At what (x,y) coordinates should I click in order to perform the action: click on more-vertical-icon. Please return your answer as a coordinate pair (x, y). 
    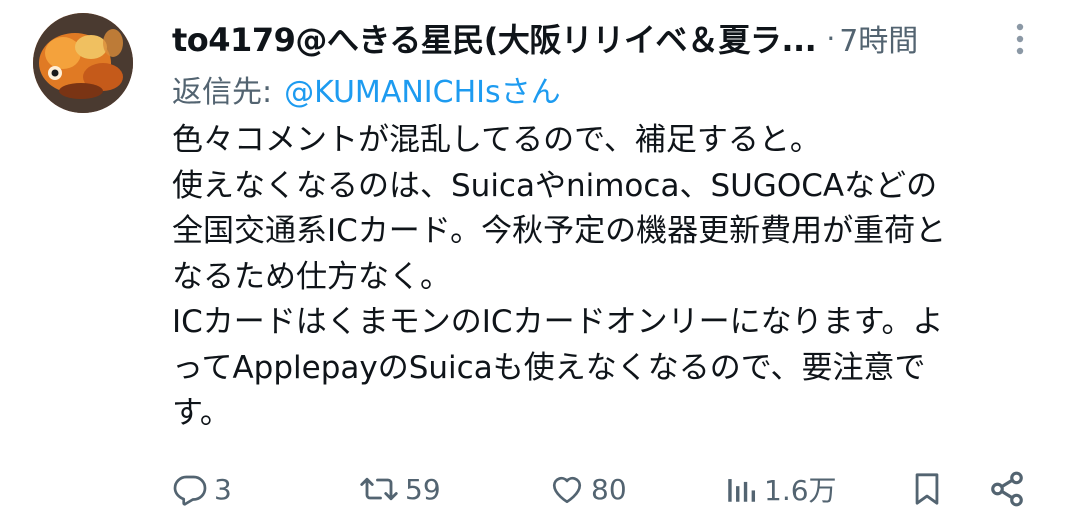
    Looking at the image, I should click on (1020, 39).